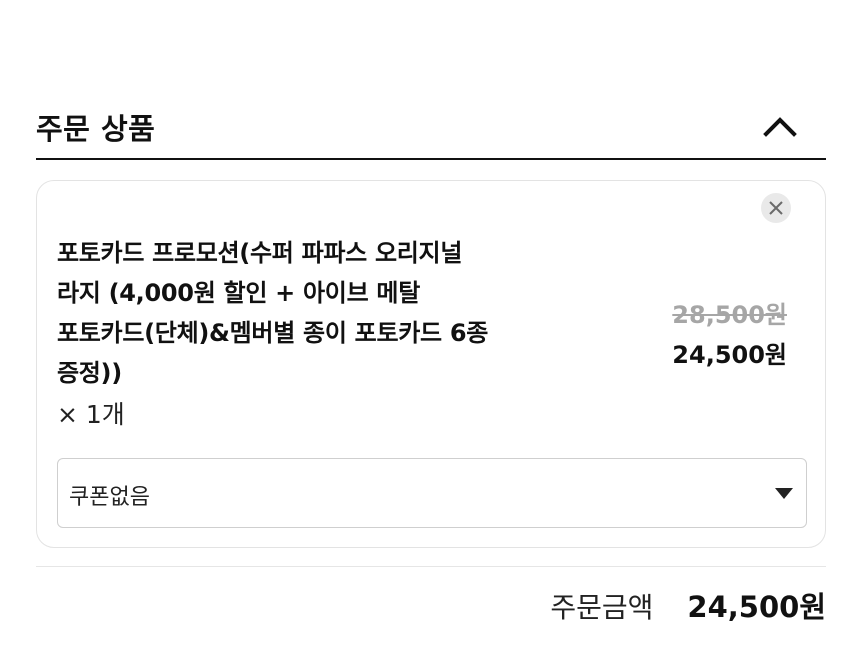  Describe the element at coordinates (109, 497) in the screenshot. I see `coupon-selected-value: 쿠폰없음` at that location.